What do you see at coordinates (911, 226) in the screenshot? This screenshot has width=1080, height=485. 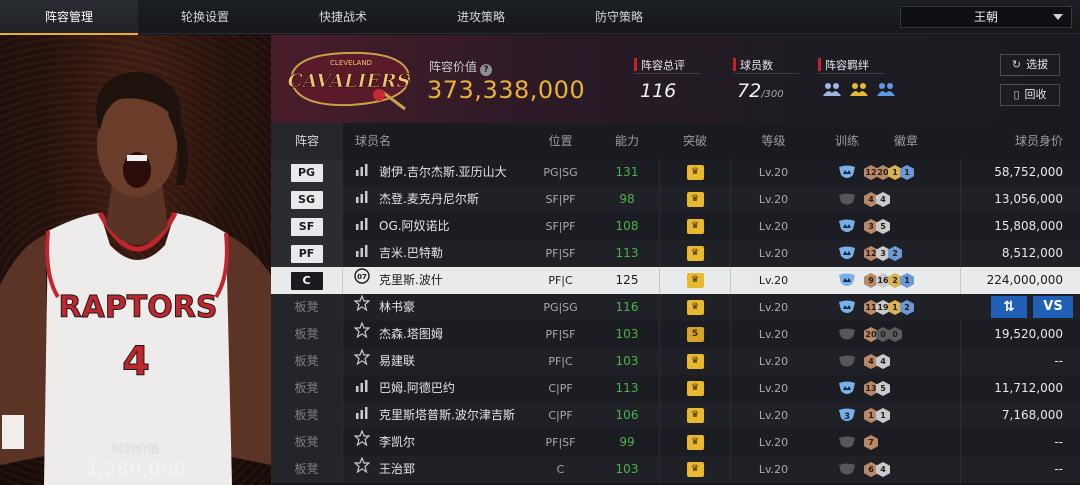 I see `badges-cell: 35` at bounding box center [911, 226].